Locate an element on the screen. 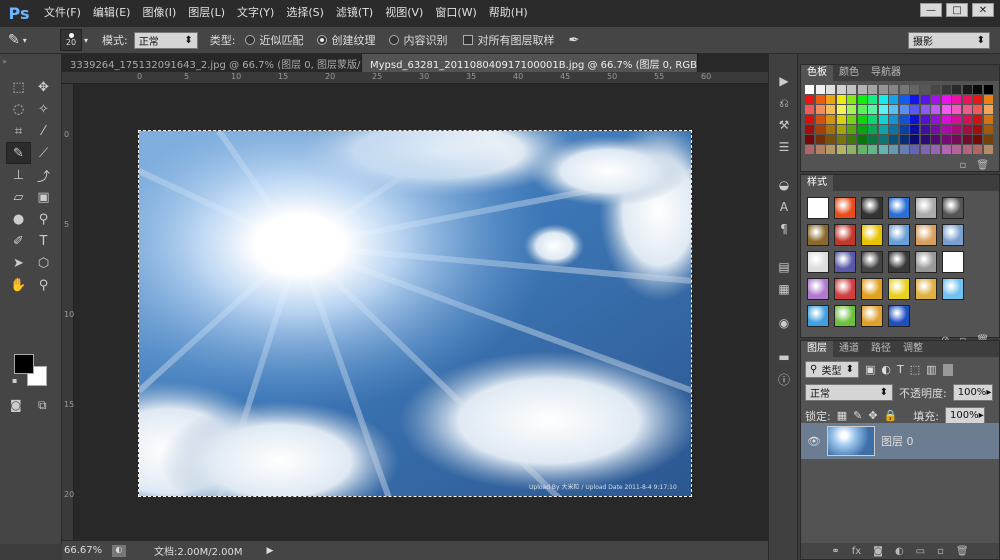  mode-select: 正常 ⬍ is located at coordinates (165, 40).